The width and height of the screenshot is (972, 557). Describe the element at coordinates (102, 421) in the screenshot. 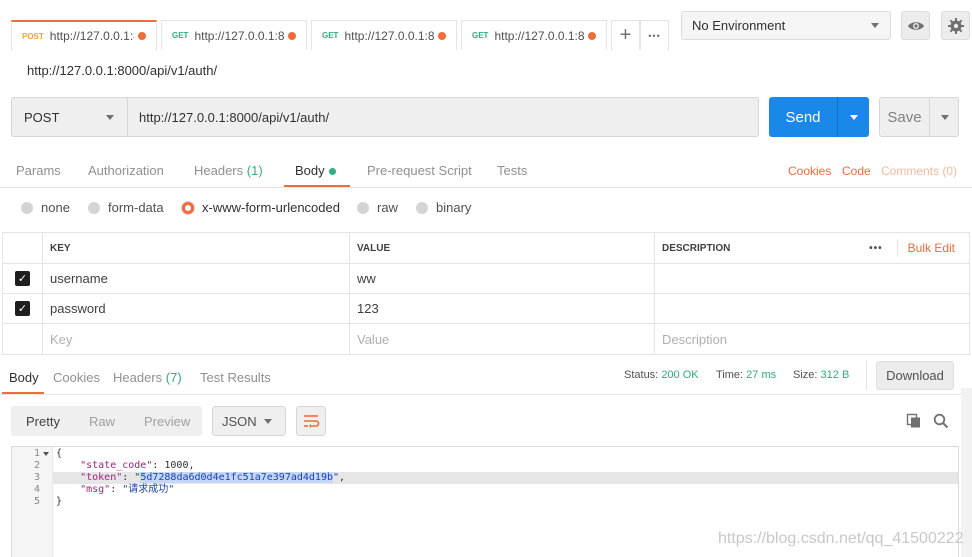

I see `view-raw-button: Raw` at that location.